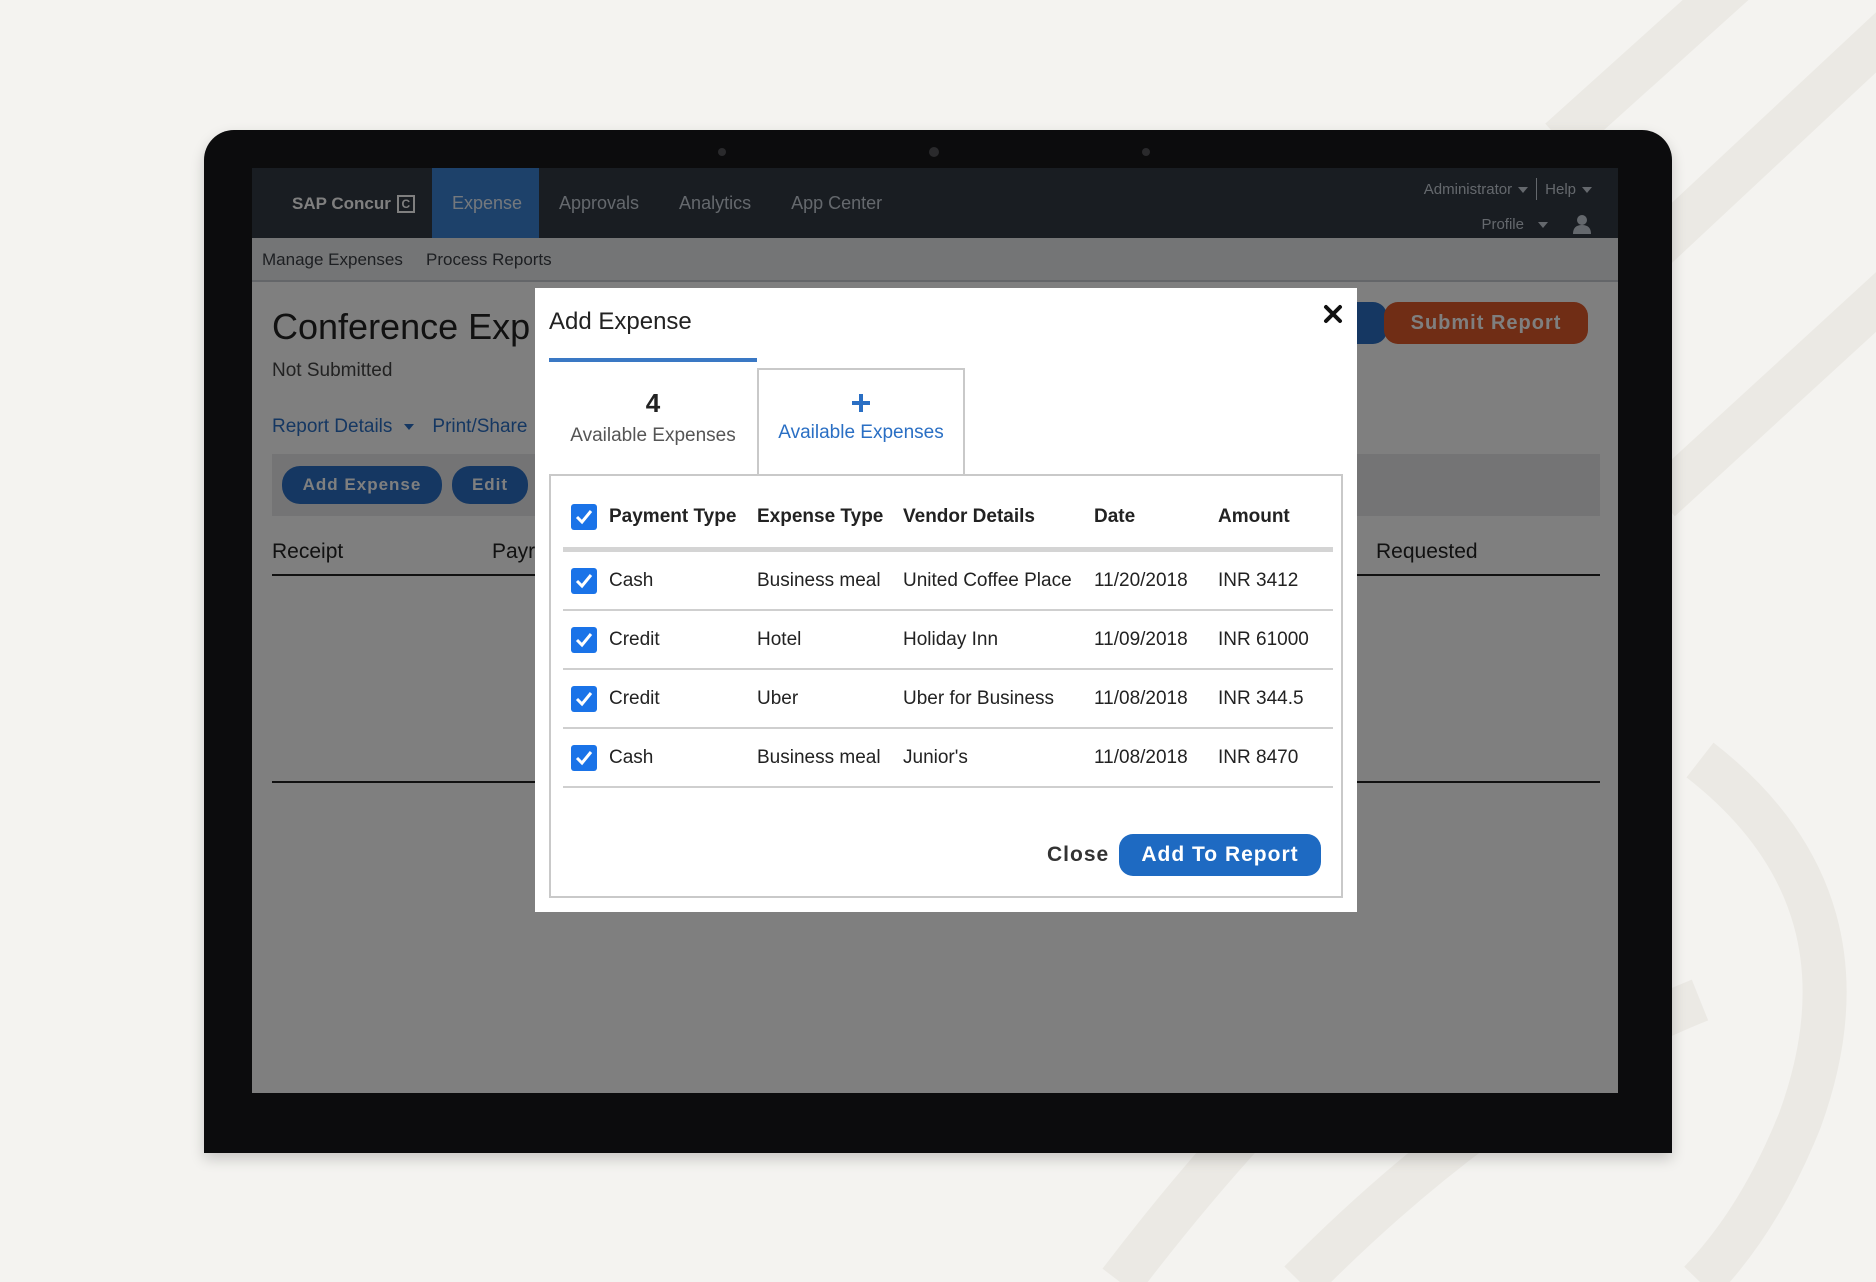 The width and height of the screenshot is (1876, 1282). I want to click on cell-amount: INR 344.5, so click(1261, 698).